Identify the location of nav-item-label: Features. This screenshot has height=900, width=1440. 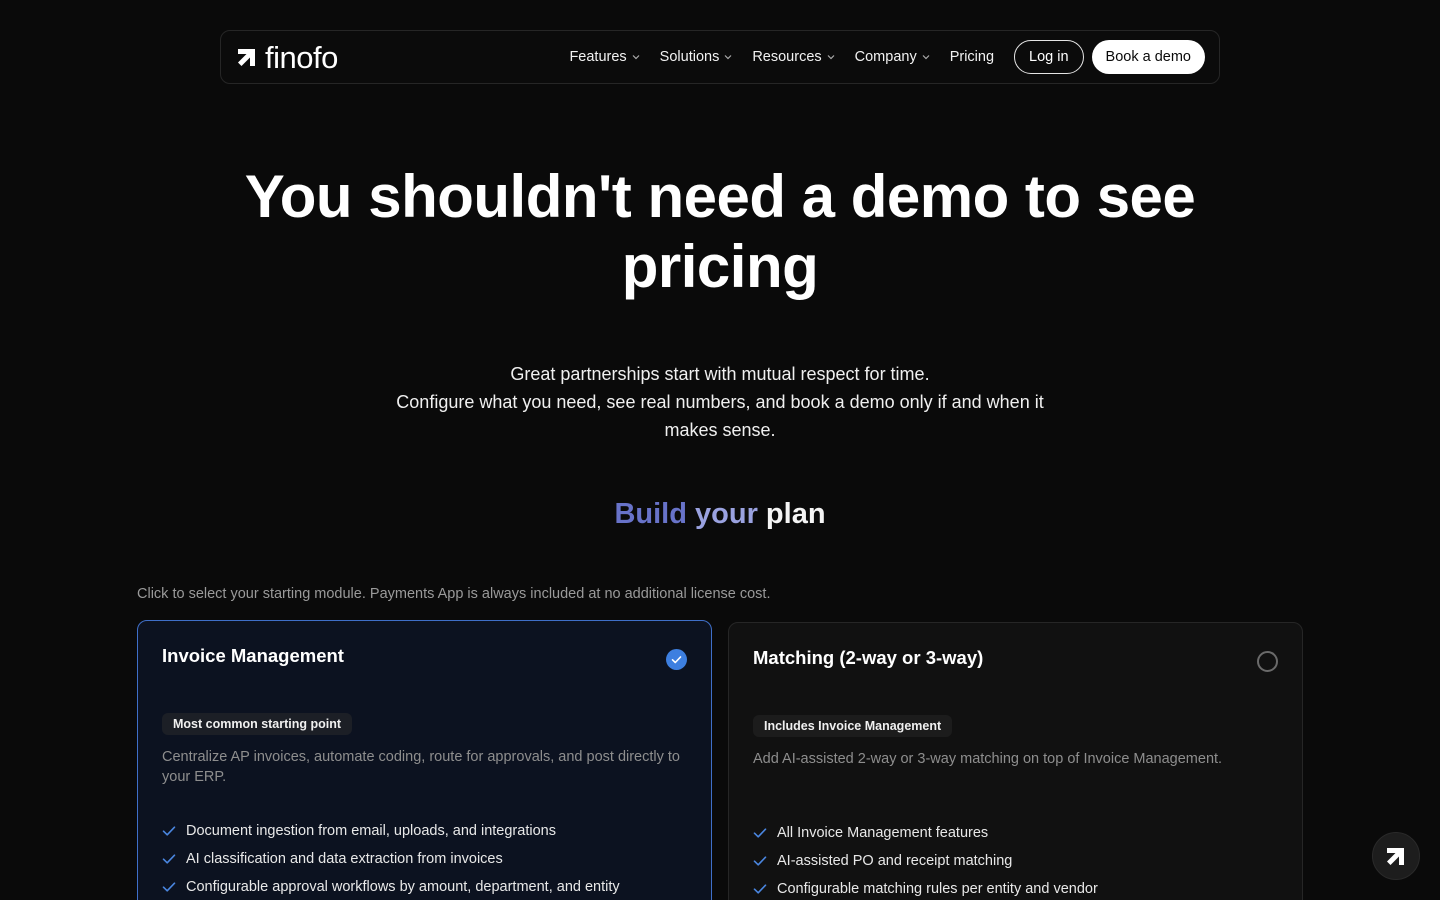
(598, 57).